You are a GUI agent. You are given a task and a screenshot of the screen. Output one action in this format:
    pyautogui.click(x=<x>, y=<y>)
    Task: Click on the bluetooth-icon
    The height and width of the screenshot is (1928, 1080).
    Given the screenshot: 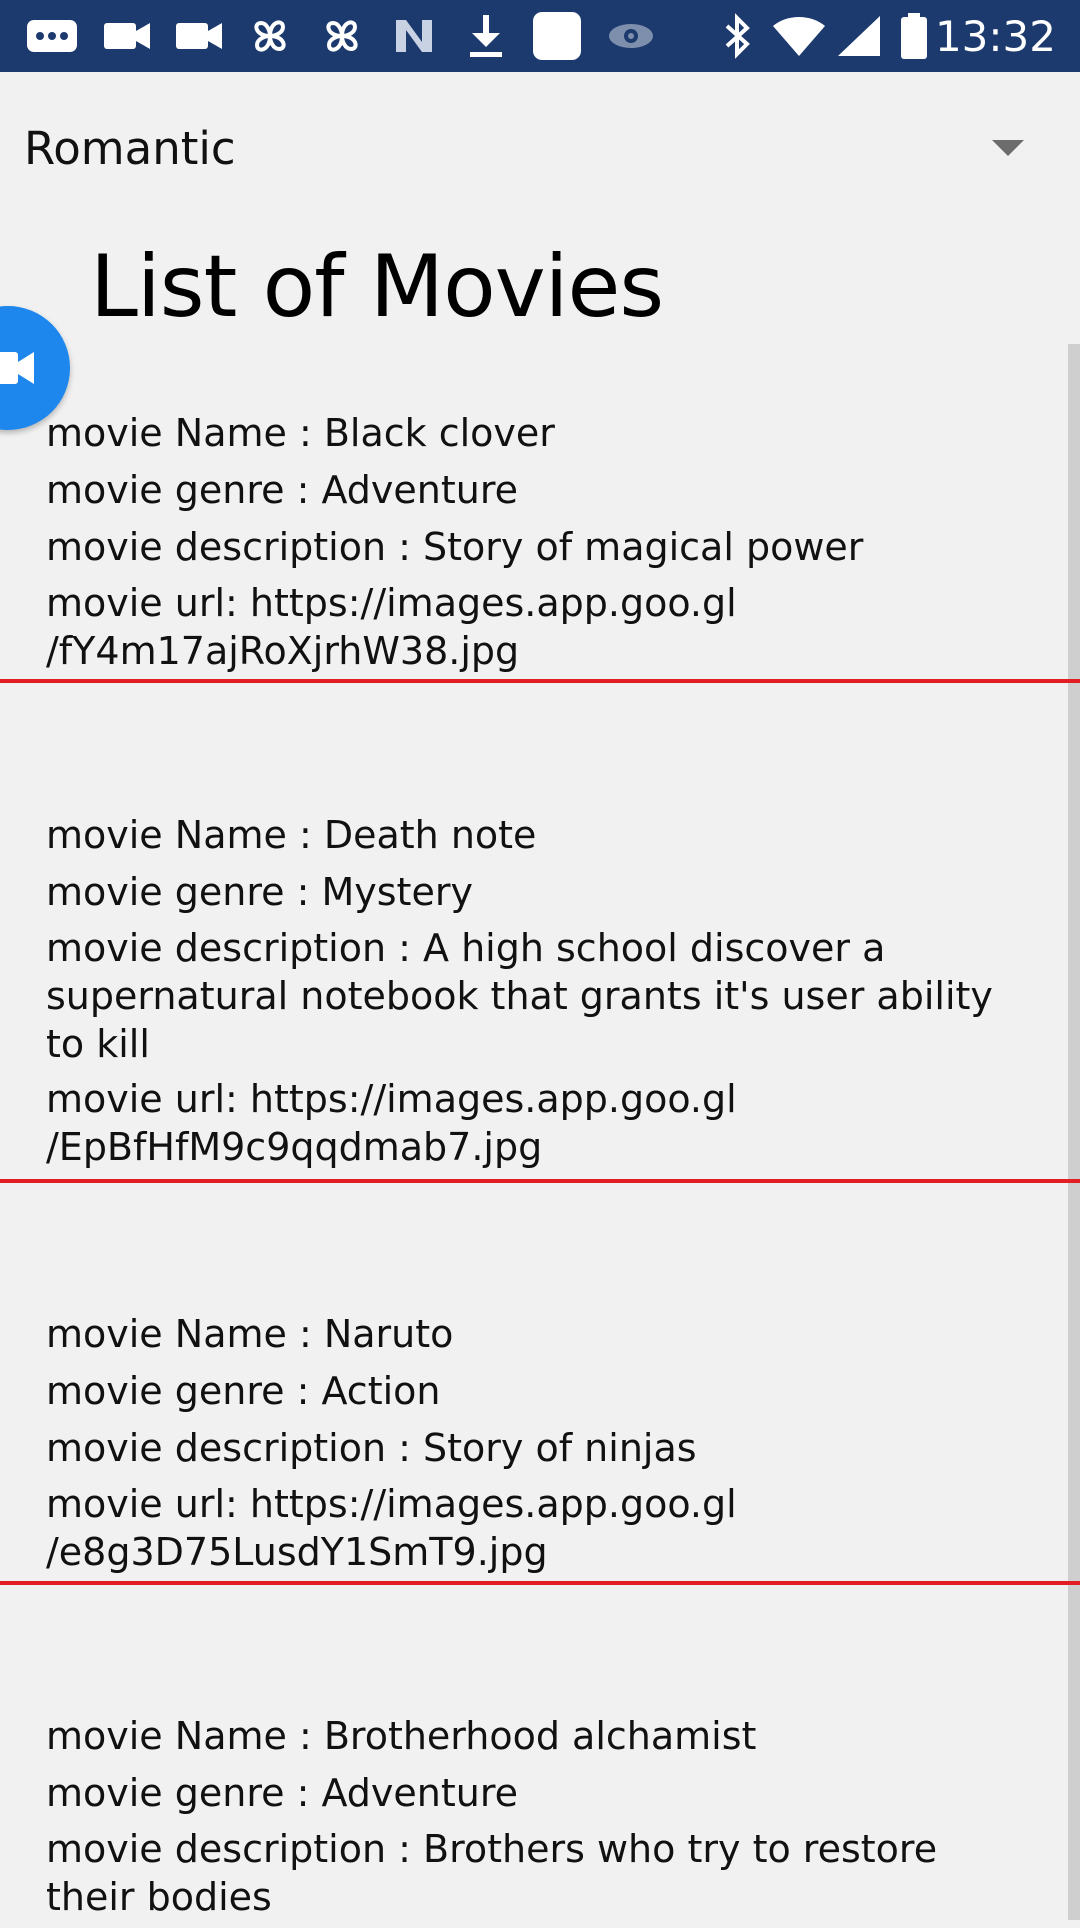 What is the action you would take?
    pyautogui.click(x=738, y=36)
    